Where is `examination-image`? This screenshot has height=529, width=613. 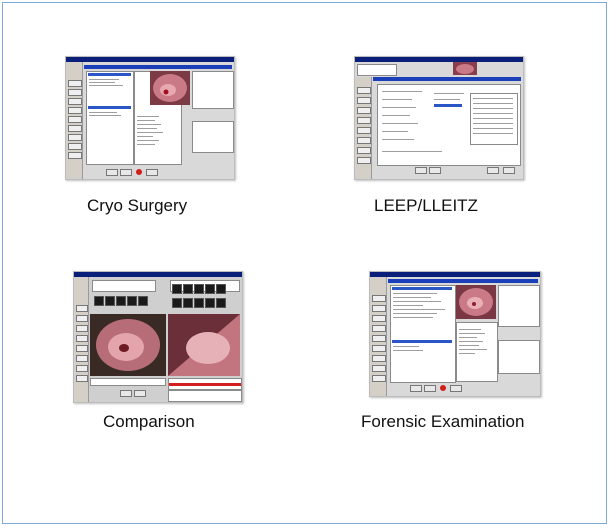
examination-image is located at coordinates (476, 302).